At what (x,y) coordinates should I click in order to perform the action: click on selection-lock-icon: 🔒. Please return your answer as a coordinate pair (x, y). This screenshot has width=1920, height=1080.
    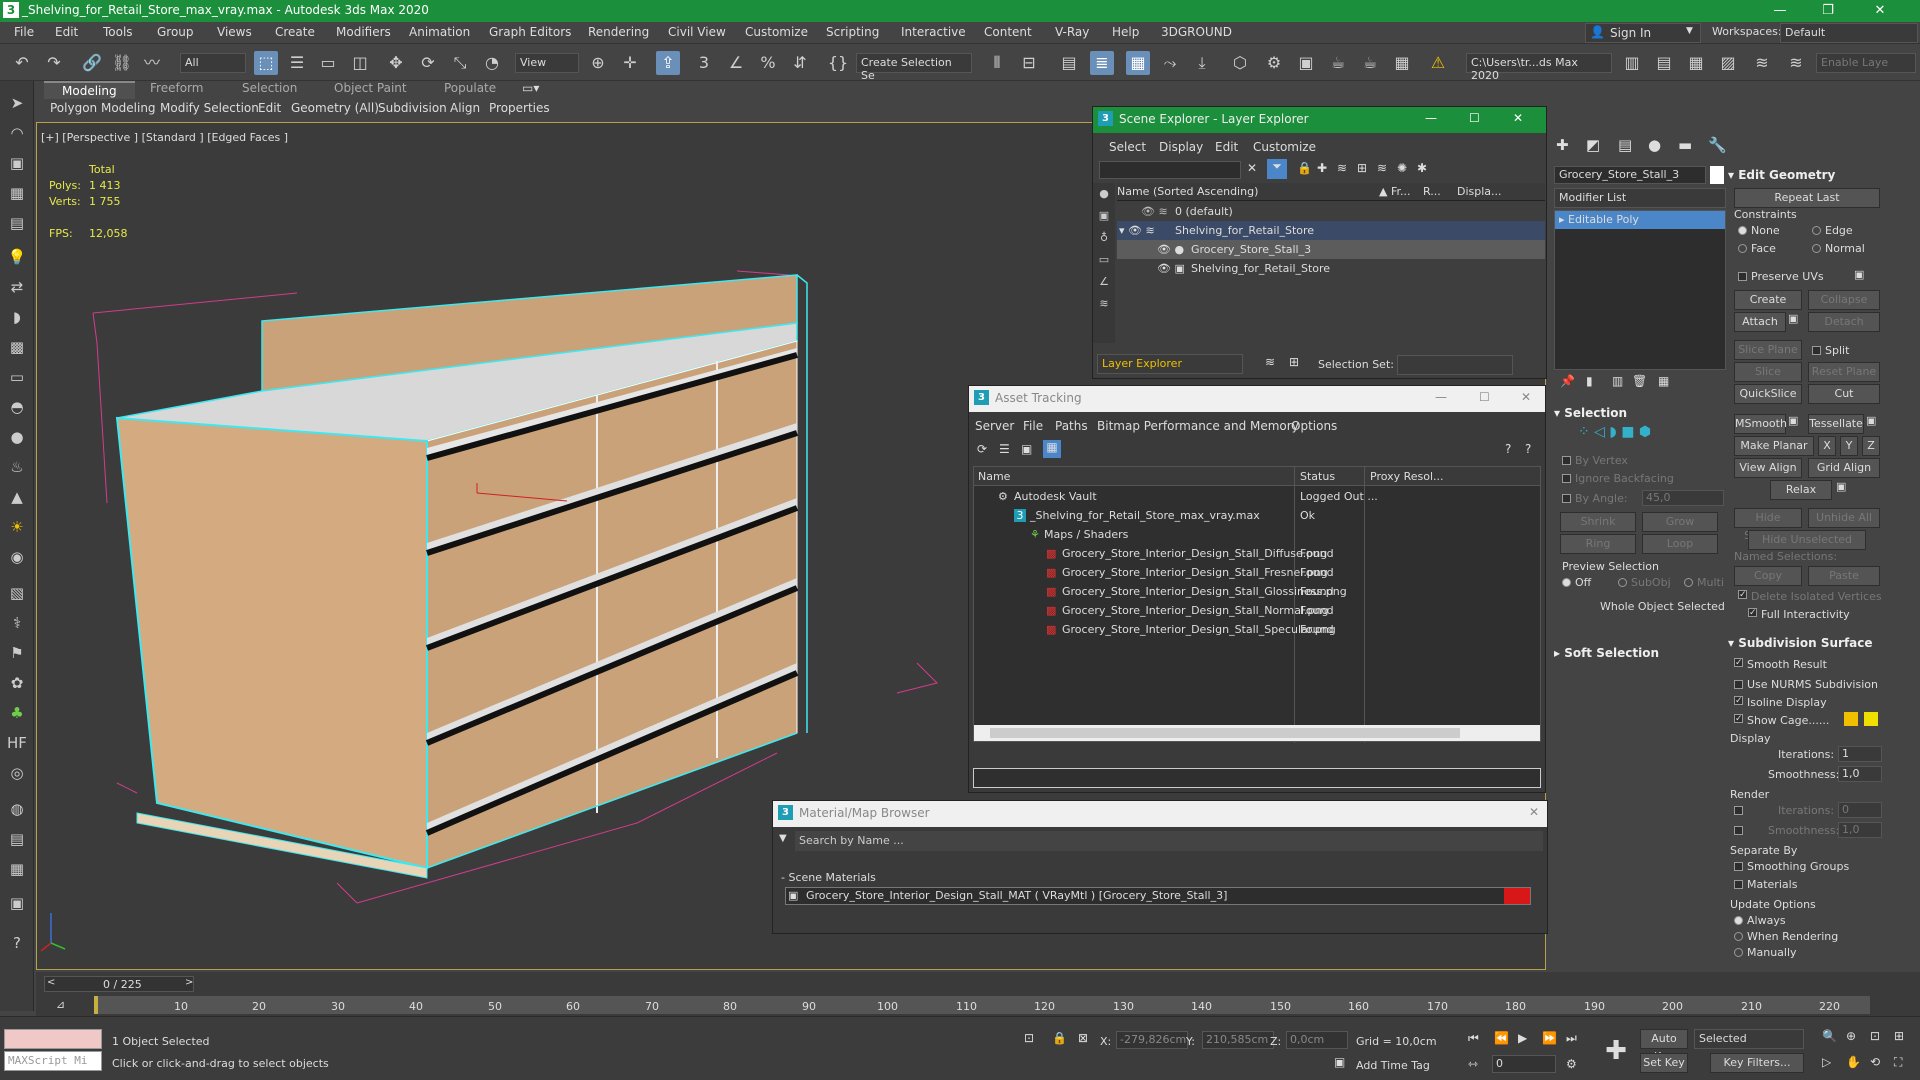
    Looking at the image, I should click on (1059, 1038).